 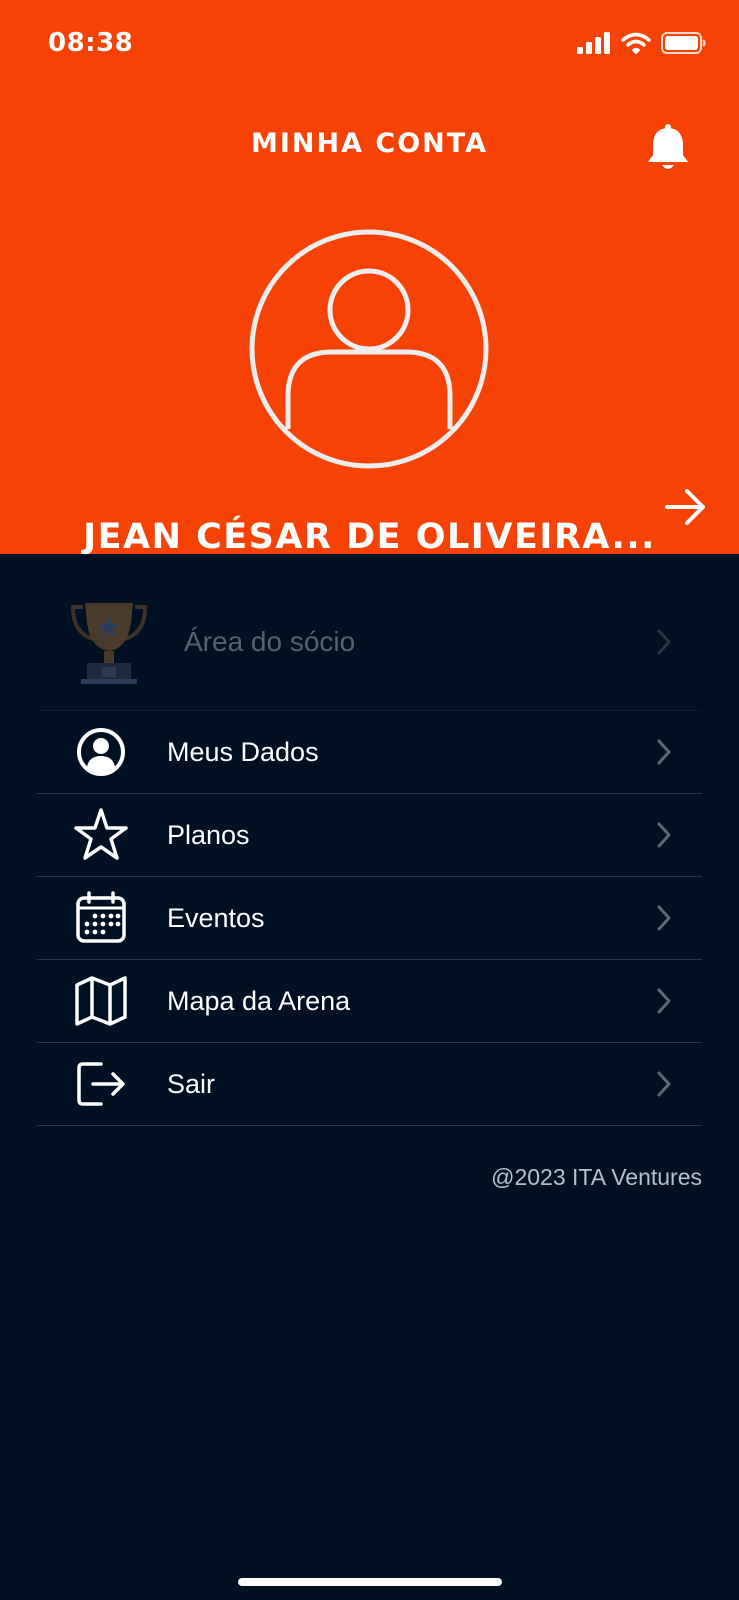 What do you see at coordinates (369, 143) in the screenshot?
I see `page-title: MINHA CONTA` at bounding box center [369, 143].